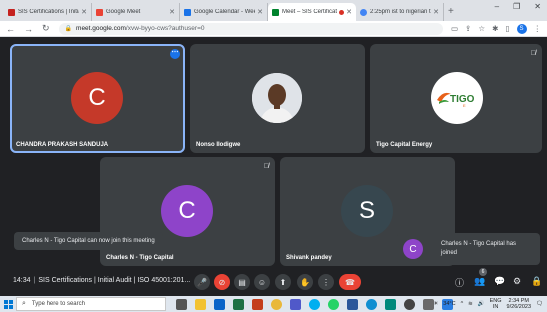 Image resolution: width=547 pixels, height=312 pixels. I want to click on task-view-icon, so click(181, 304).